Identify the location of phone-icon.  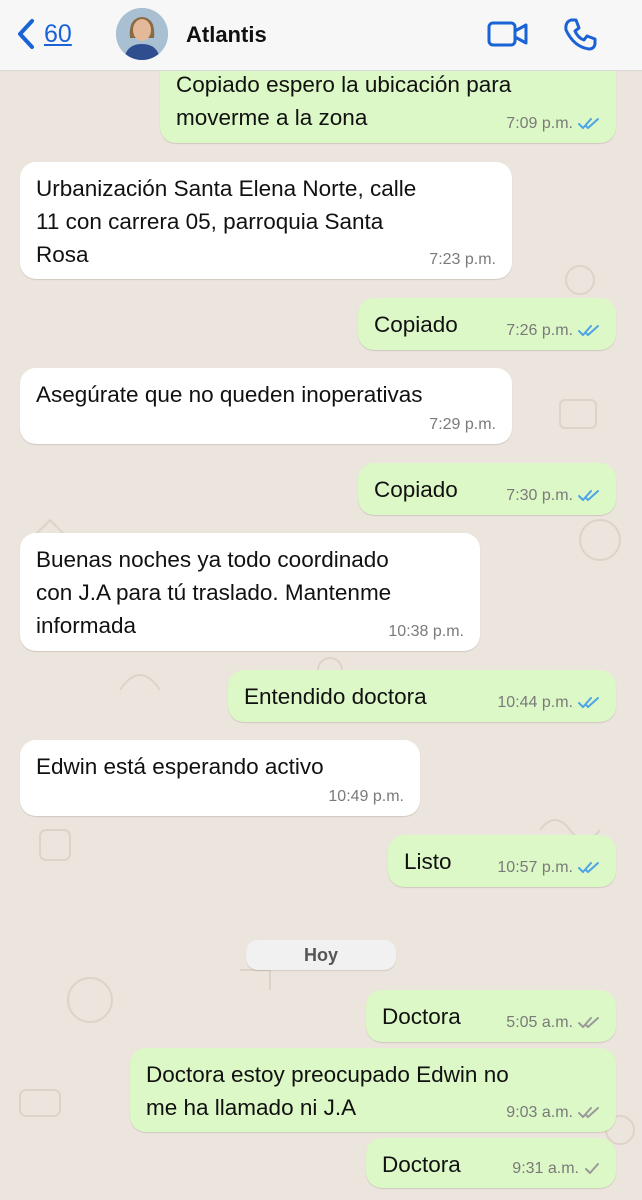
(580, 34).